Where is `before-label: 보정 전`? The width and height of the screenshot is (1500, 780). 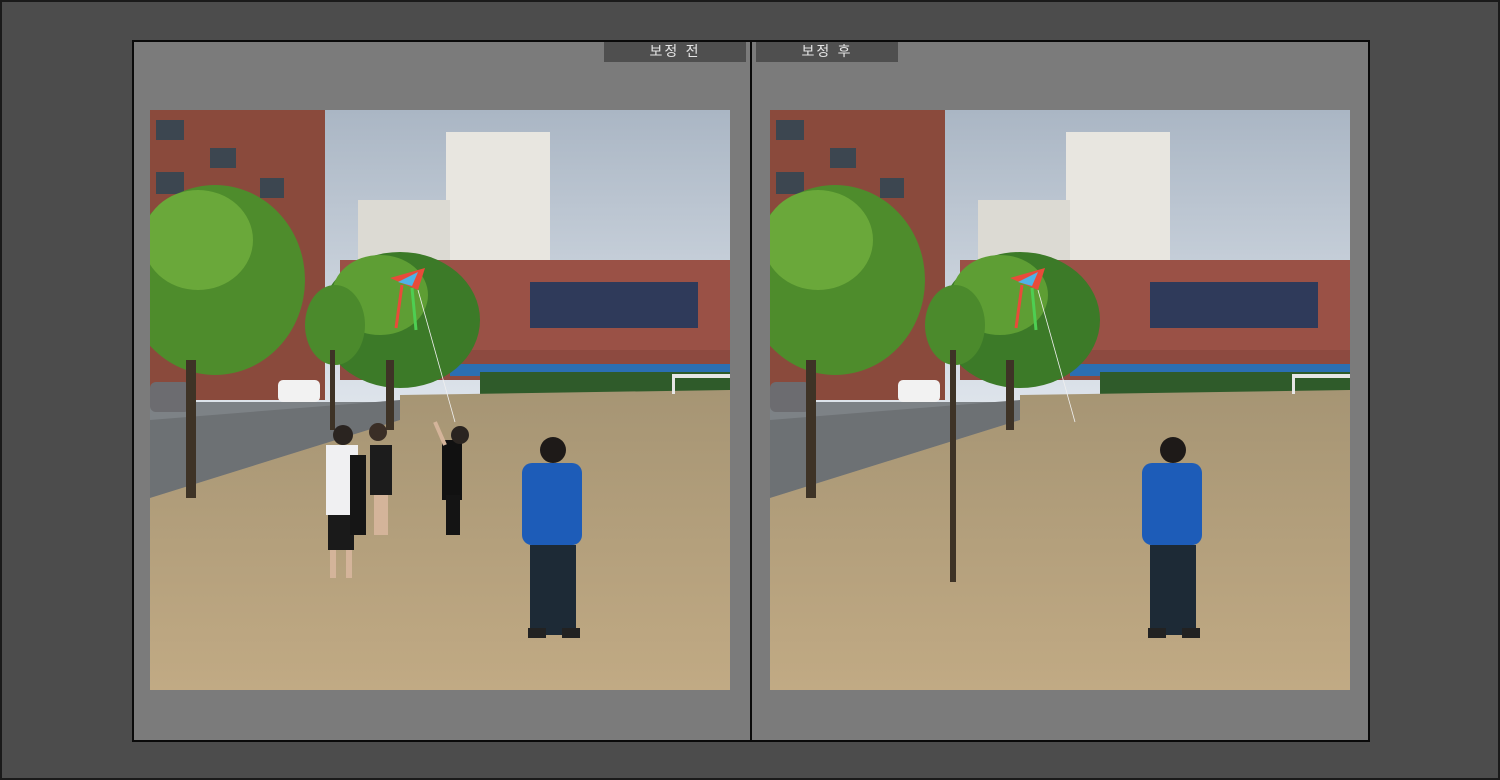 before-label: 보정 전 is located at coordinates (675, 52).